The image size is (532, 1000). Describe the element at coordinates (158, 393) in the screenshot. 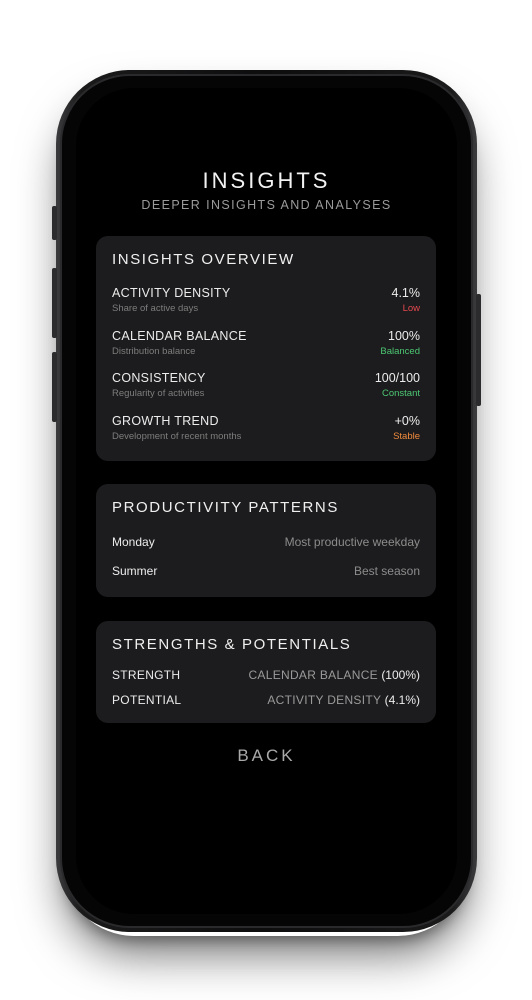

I see `metric-description: Regularity of activities` at that location.